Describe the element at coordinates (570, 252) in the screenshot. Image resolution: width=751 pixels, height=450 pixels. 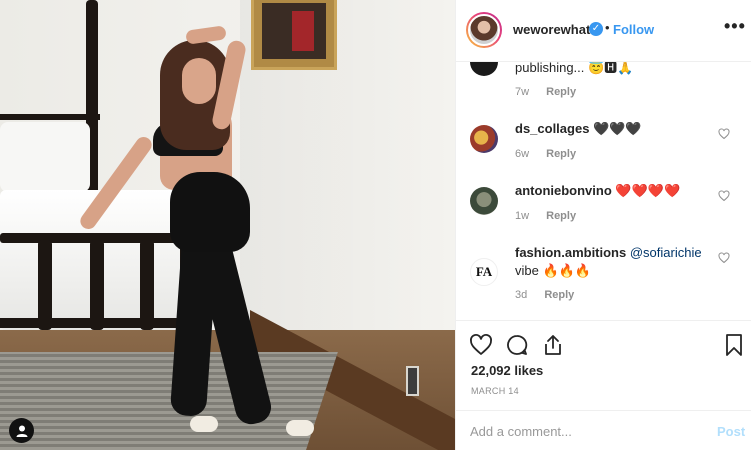
I see `comment-username: fashion.ambitions` at that location.